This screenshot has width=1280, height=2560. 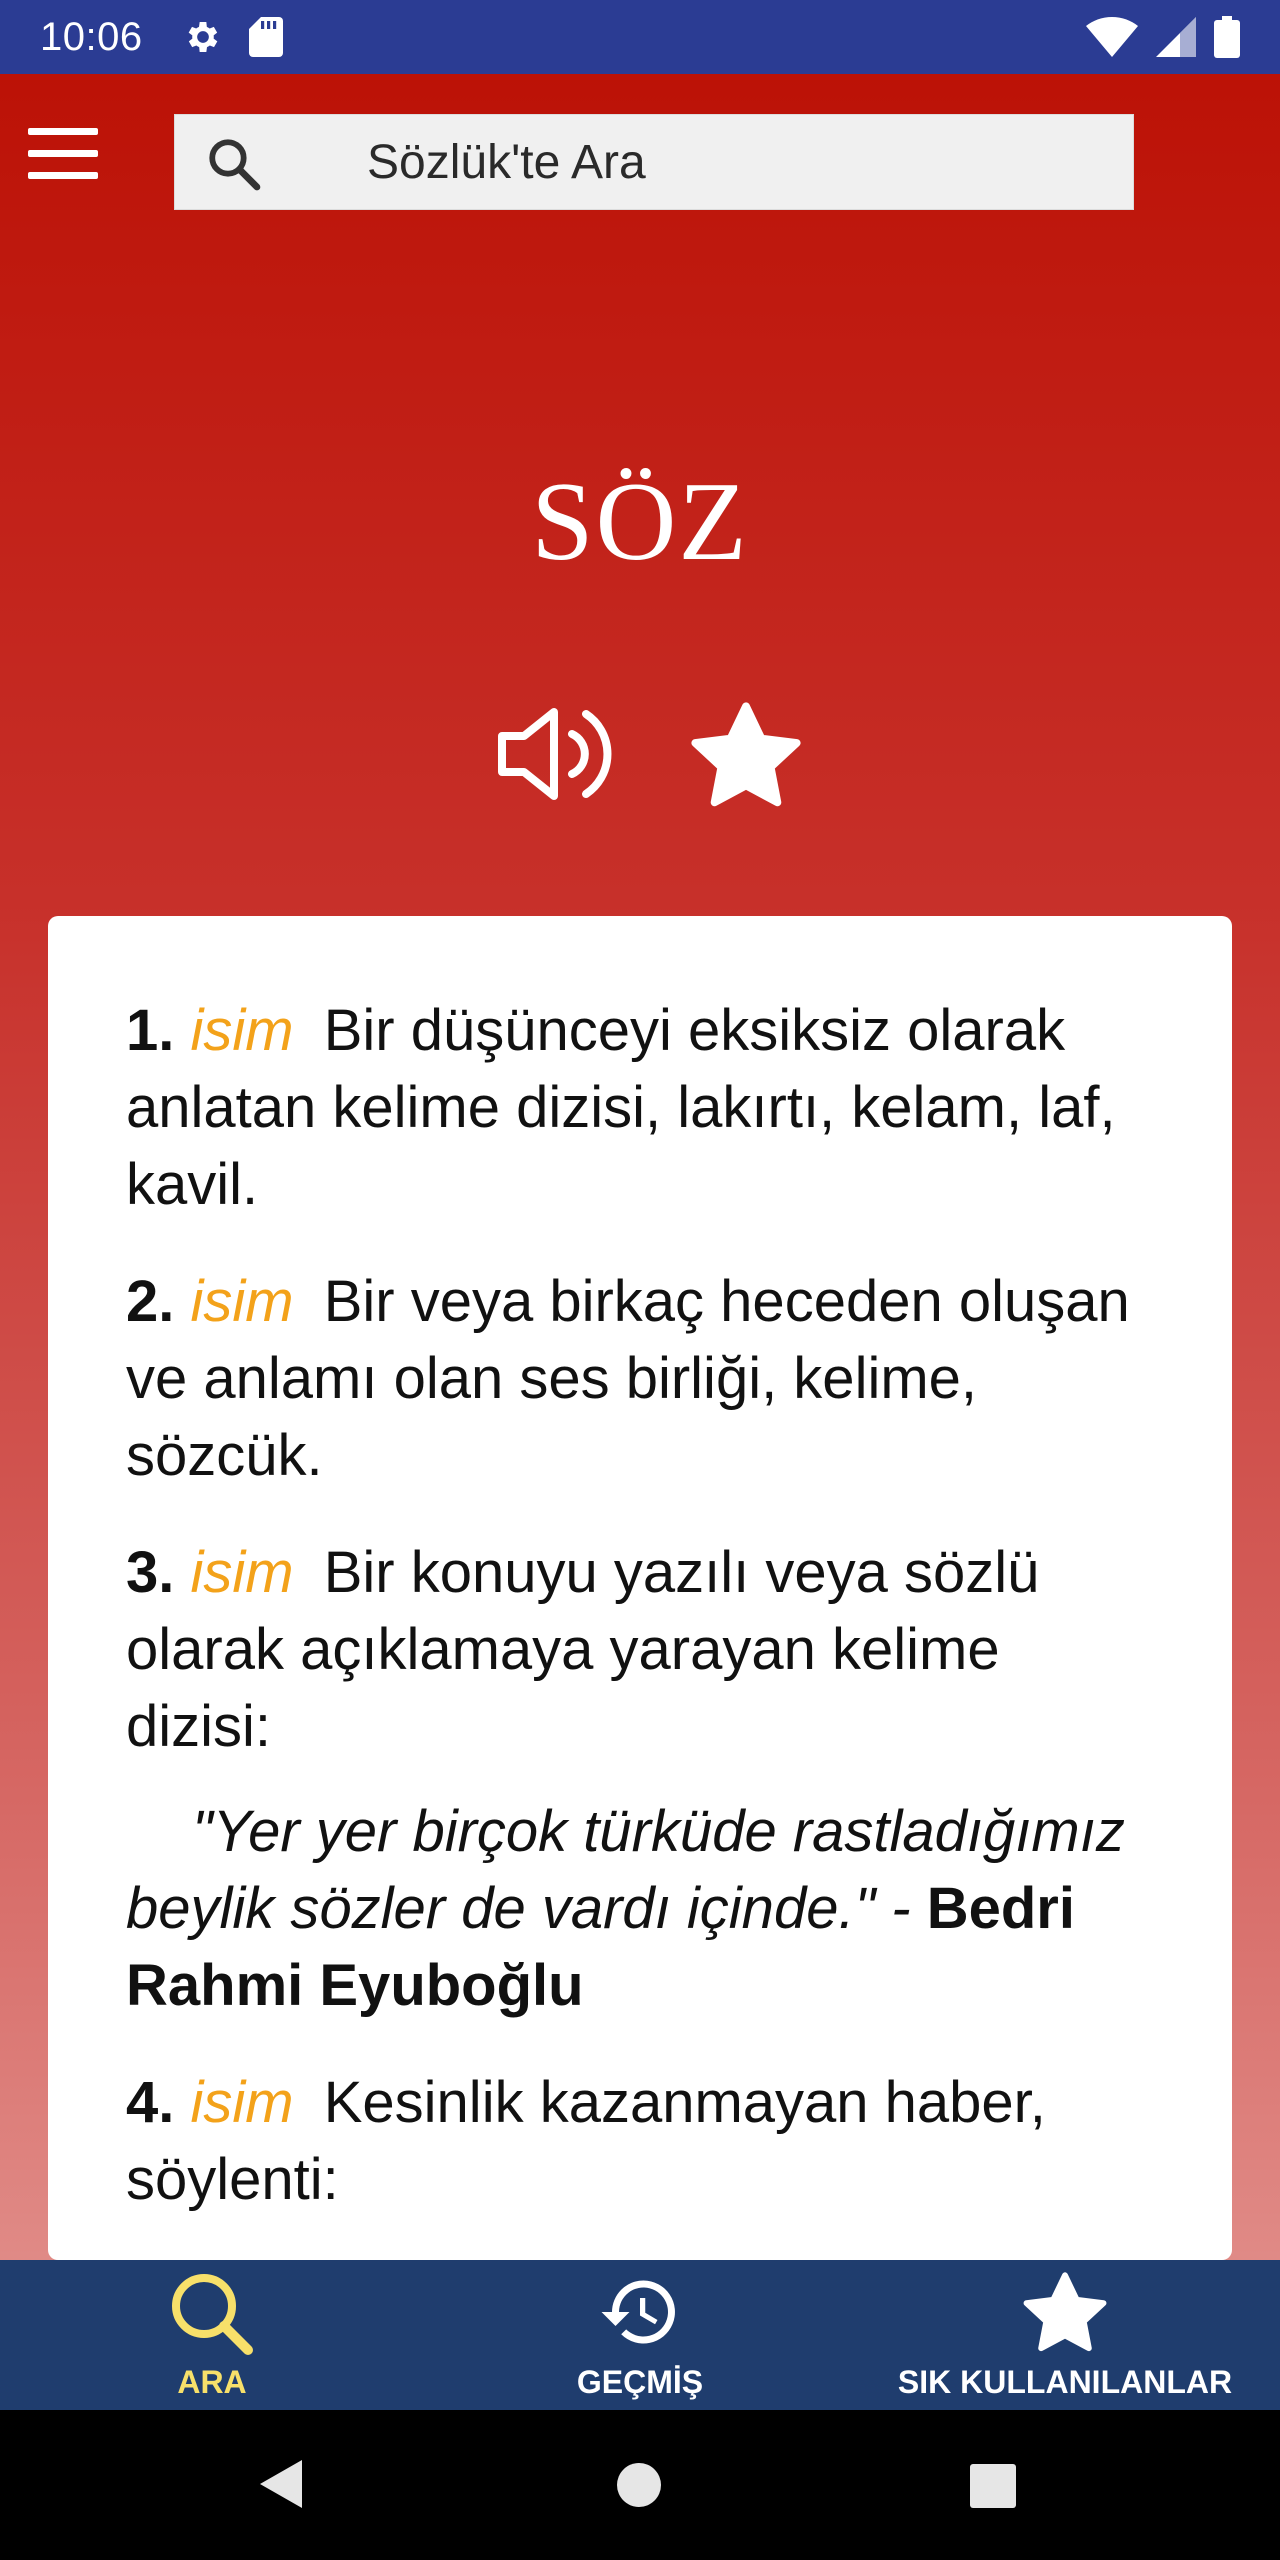 I want to click on home-icon, so click(x=639, y=2485).